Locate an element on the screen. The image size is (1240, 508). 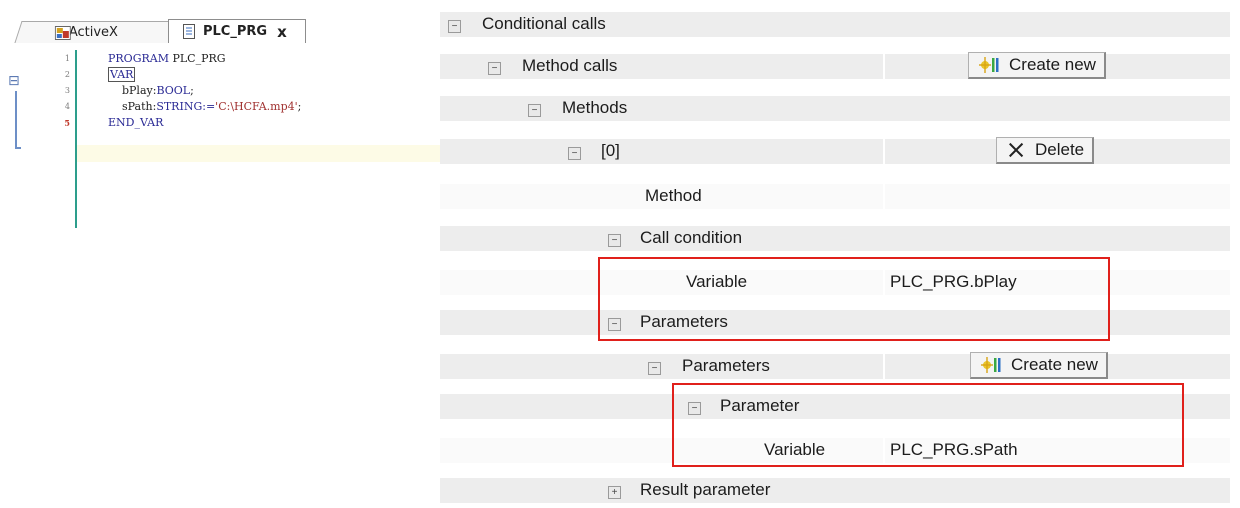
keyword: END_VAR is located at coordinates (136, 122).